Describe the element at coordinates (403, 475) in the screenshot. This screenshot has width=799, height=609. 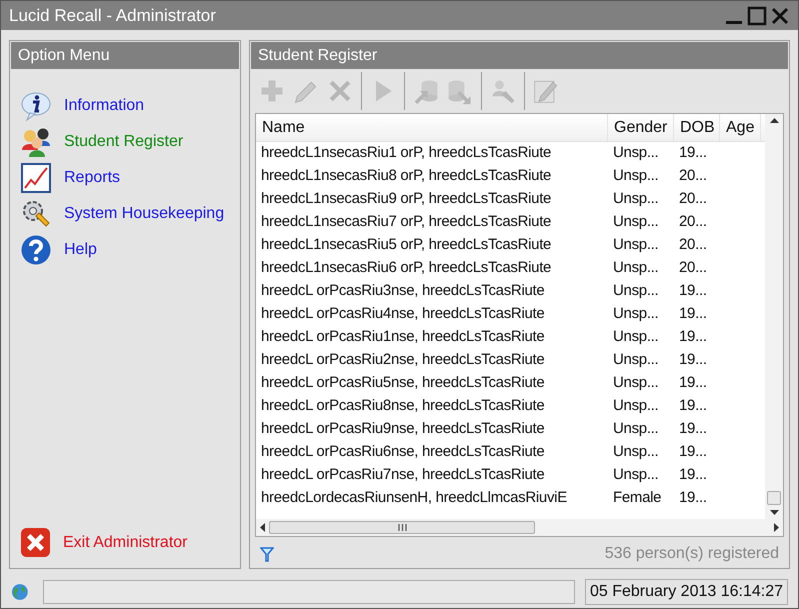
I see `table-cell-text: hreedcL orPcasRiu7nse, hreedcLsTcasRiute` at that location.